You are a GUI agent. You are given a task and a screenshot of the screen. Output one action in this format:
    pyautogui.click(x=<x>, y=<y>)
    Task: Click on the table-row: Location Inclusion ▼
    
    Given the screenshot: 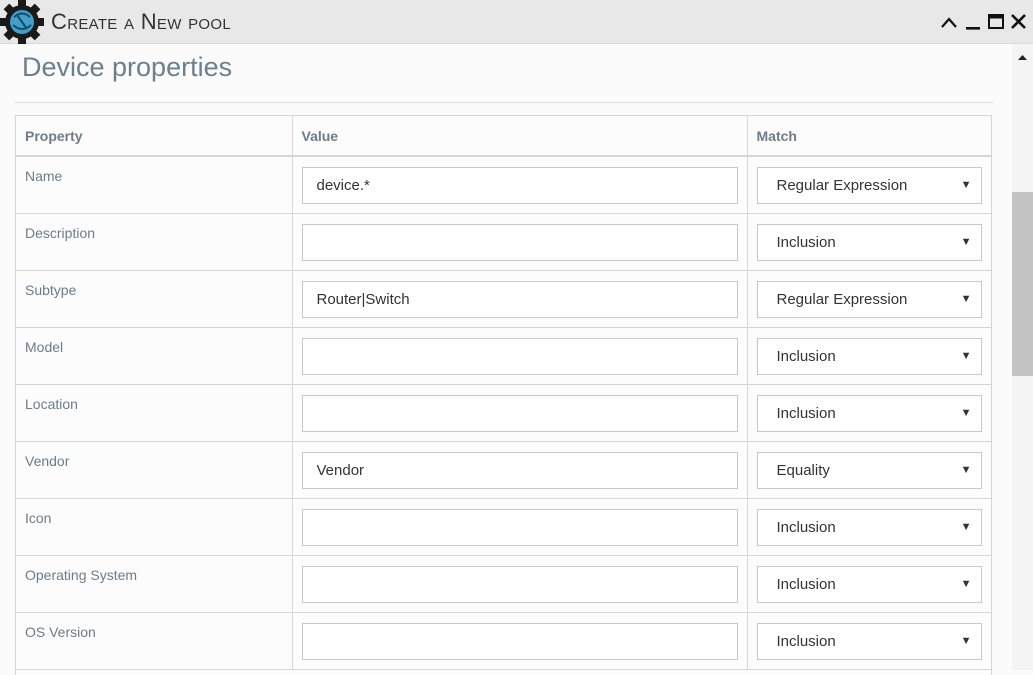 What is the action you would take?
    pyautogui.click(x=503, y=413)
    